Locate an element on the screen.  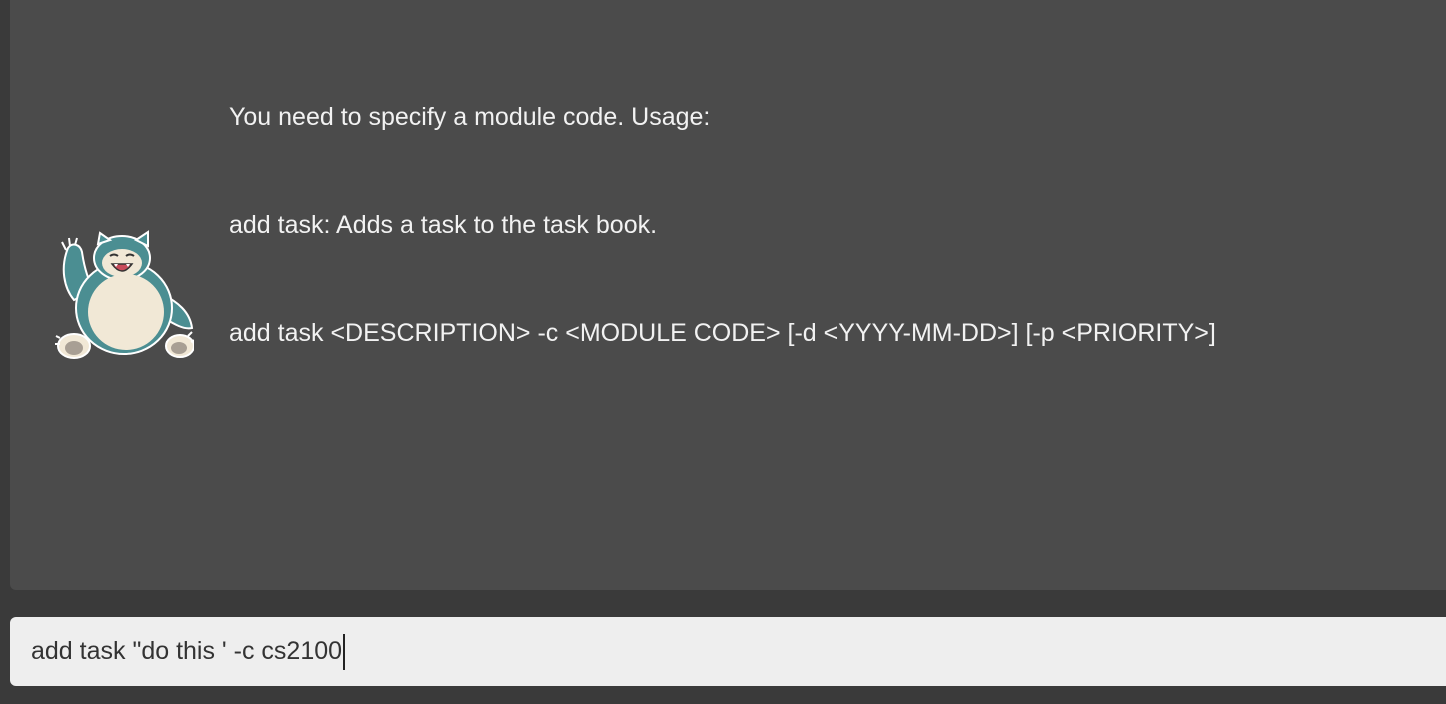
command-input-box: add task "do this ' -c cs2100 is located at coordinates (728, 651).